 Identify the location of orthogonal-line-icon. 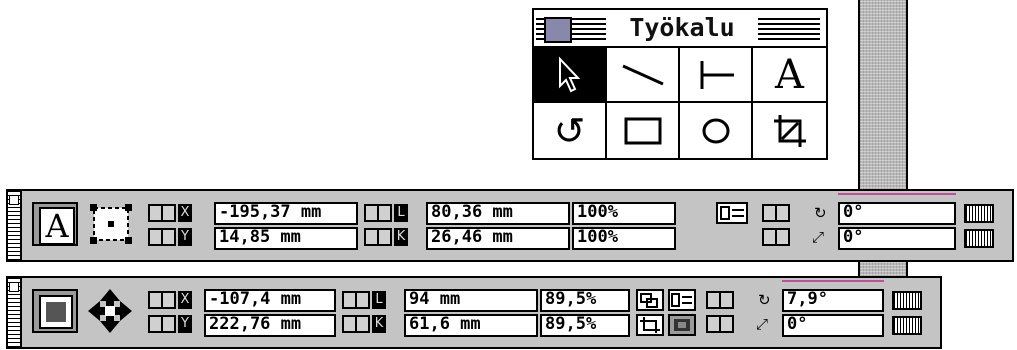
(717, 74).